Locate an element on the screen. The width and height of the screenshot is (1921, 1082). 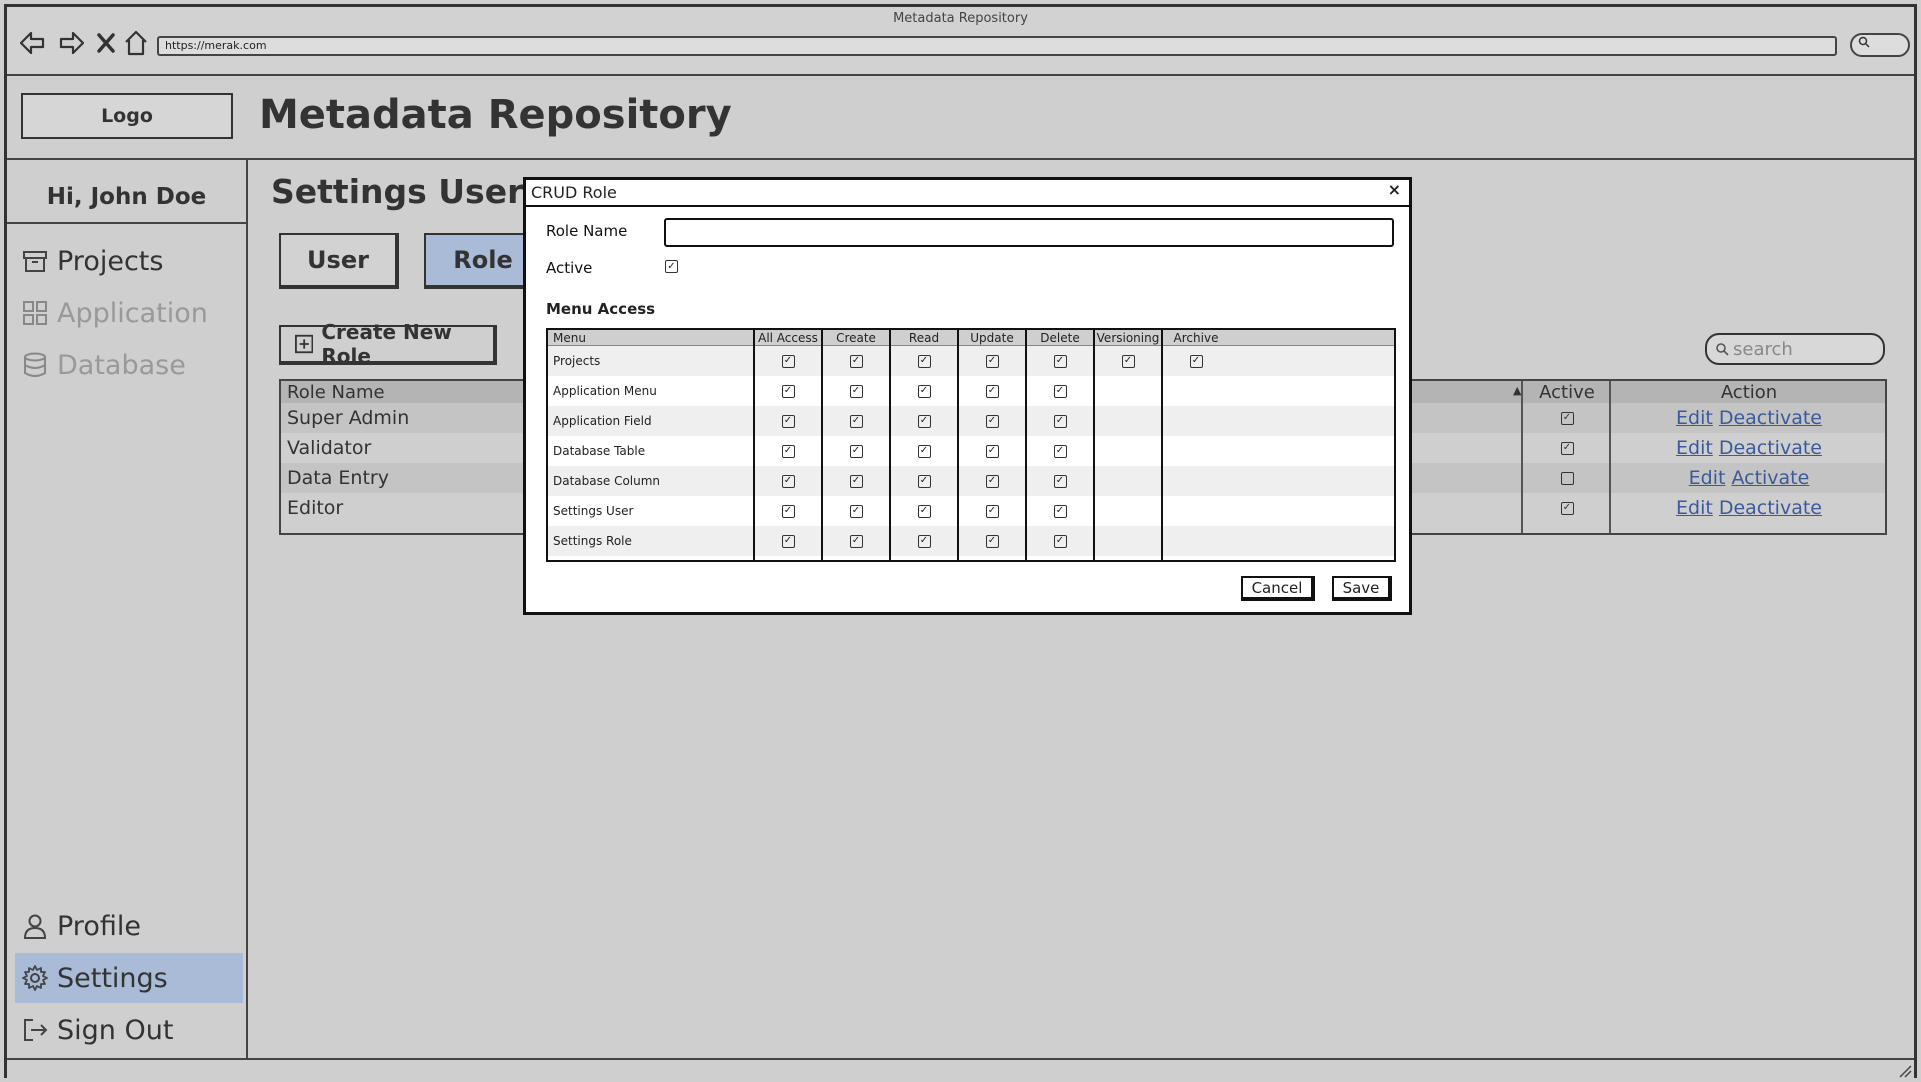
sidebar-item-application: Application is located at coordinates (129, 313).